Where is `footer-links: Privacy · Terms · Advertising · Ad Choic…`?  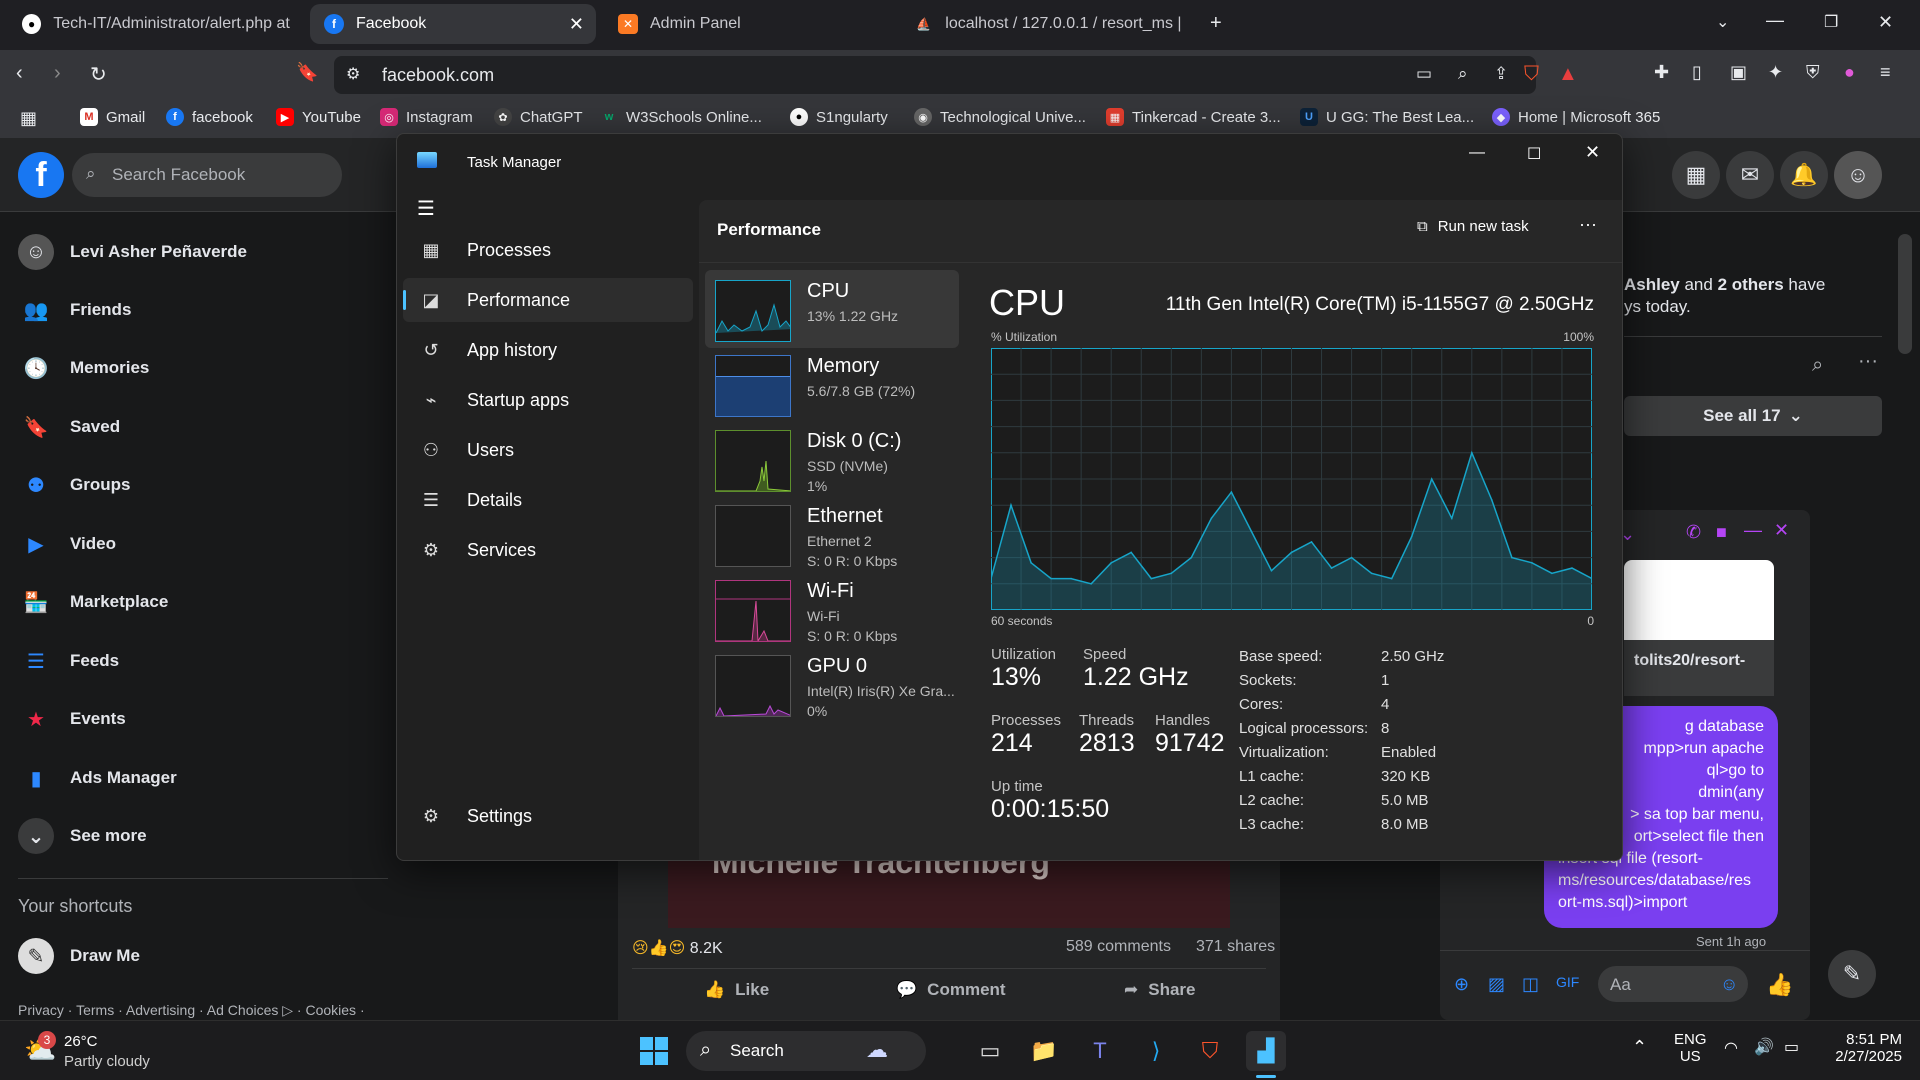
footer-links: Privacy · Terms · Advertising · Ad Choic… is located at coordinates (191, 1010).